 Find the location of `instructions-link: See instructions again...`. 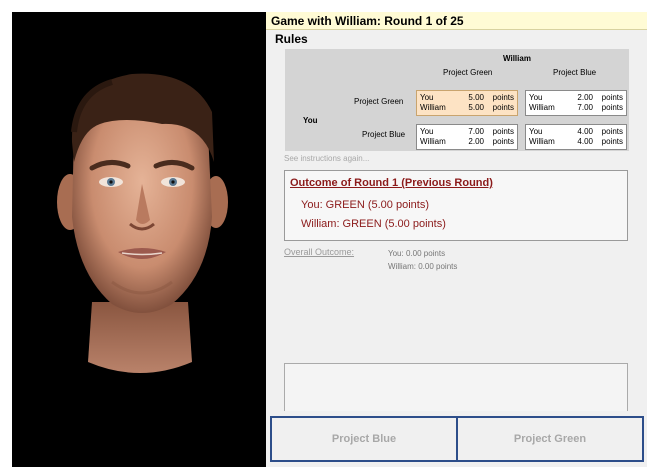

instructions-link: See instructions again... is located at coordinates (326, 158).